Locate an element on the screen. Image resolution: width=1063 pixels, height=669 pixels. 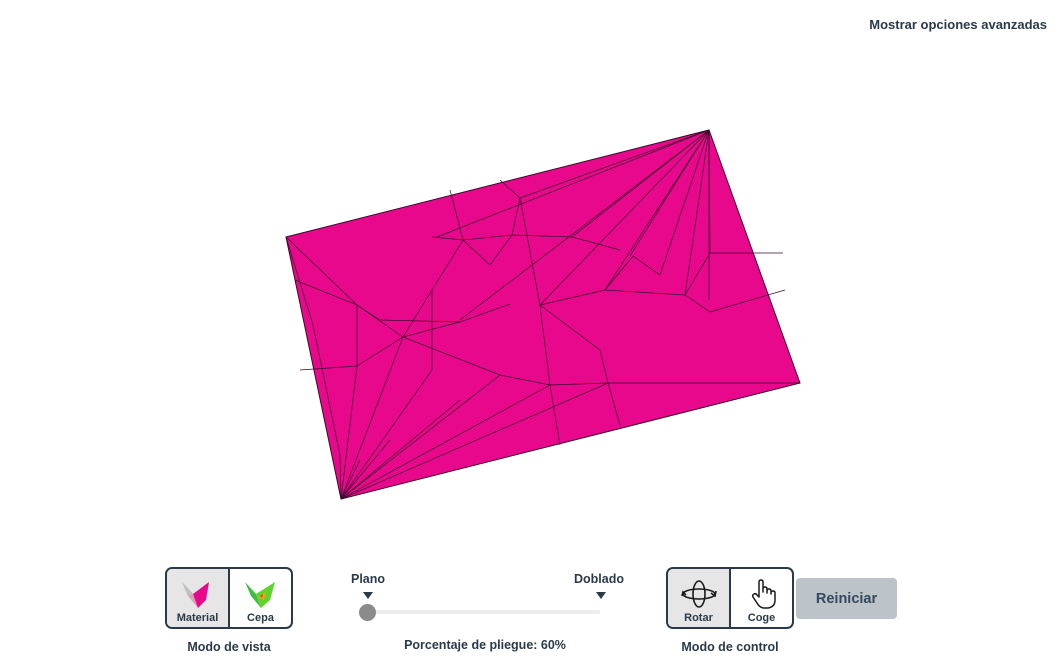
material-icon is located at coordinates (195, 595).